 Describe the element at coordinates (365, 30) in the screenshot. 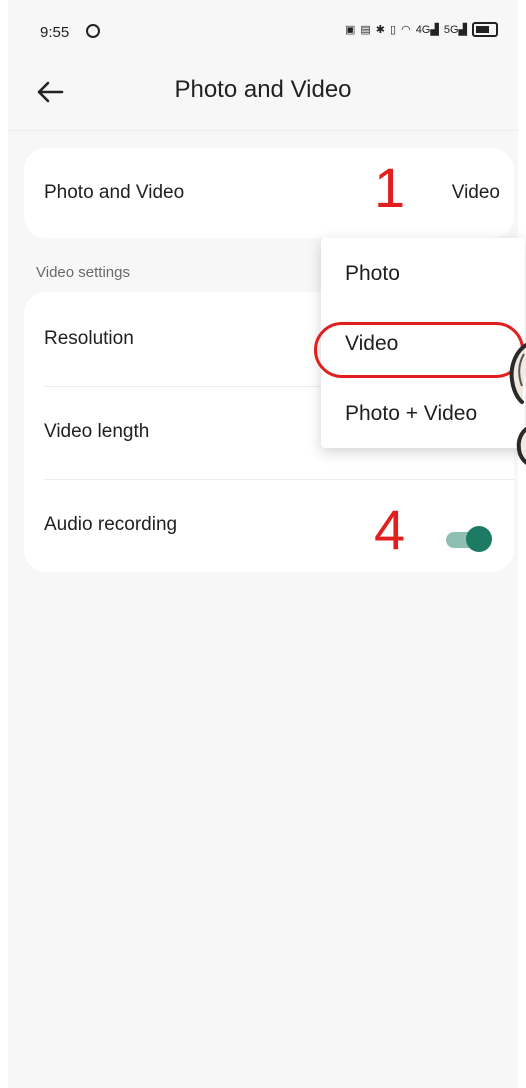

I see `vibrate-icon: ▤` at that location.